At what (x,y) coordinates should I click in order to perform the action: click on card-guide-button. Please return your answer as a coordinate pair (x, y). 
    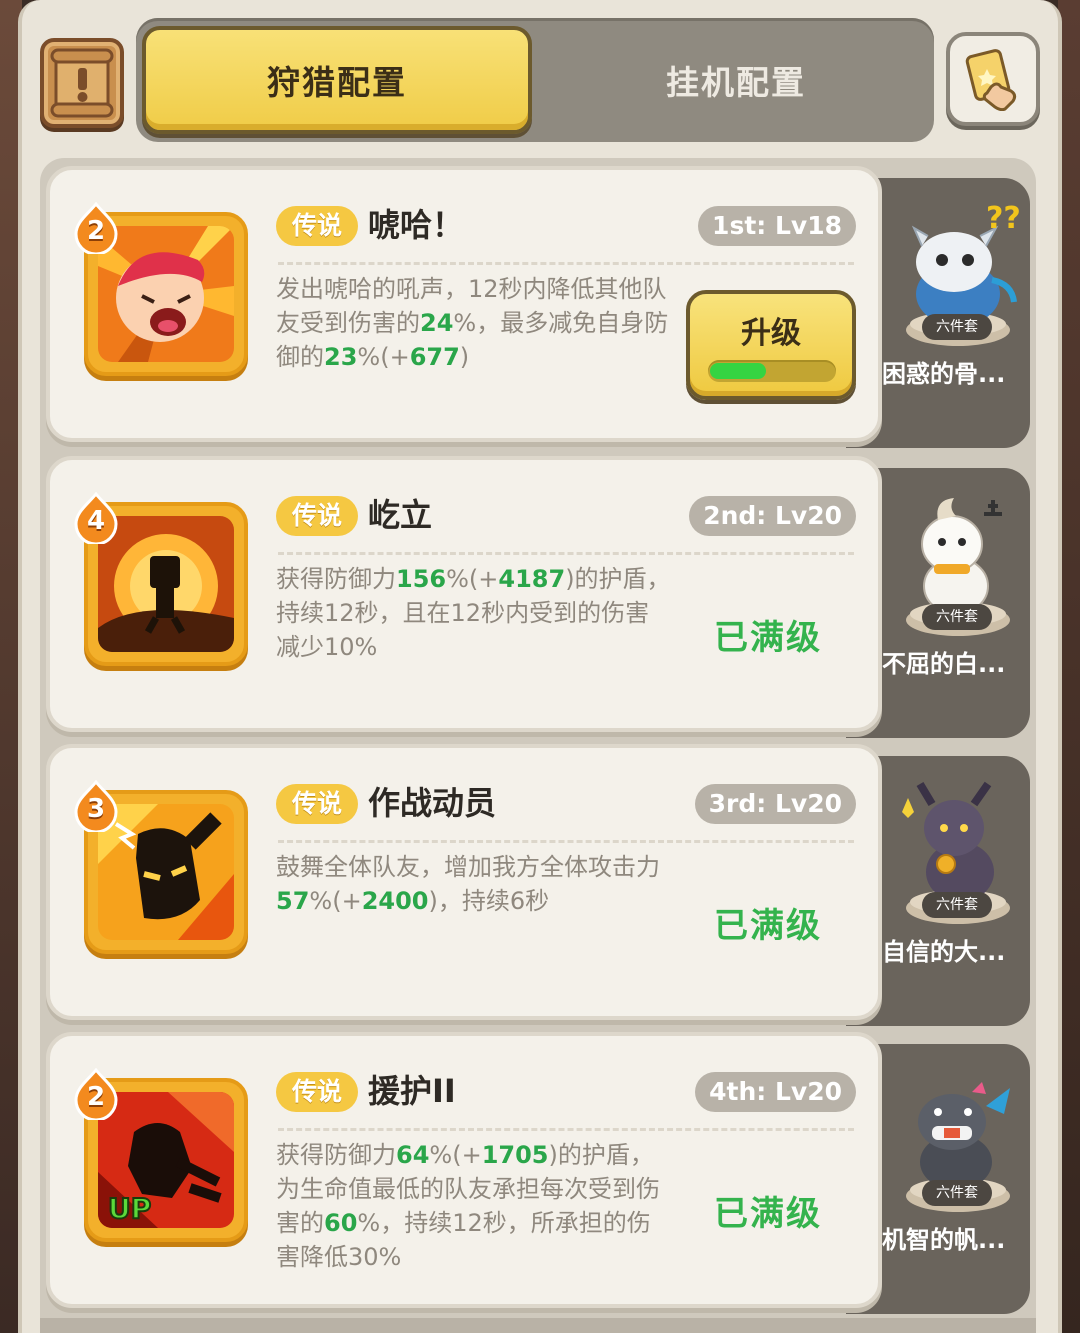
    Looking at the image, I should click on (993, 79).